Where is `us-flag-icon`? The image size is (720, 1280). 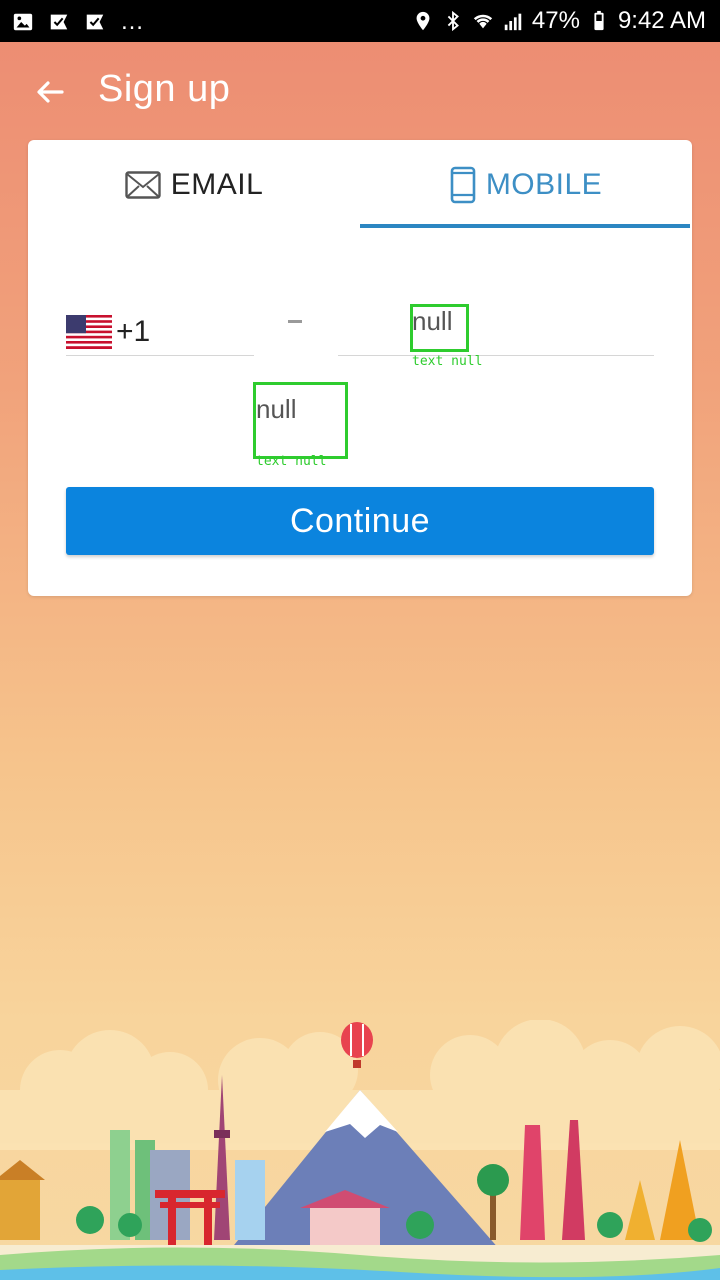
us-flag-icon is located at coordinates (89, 331).